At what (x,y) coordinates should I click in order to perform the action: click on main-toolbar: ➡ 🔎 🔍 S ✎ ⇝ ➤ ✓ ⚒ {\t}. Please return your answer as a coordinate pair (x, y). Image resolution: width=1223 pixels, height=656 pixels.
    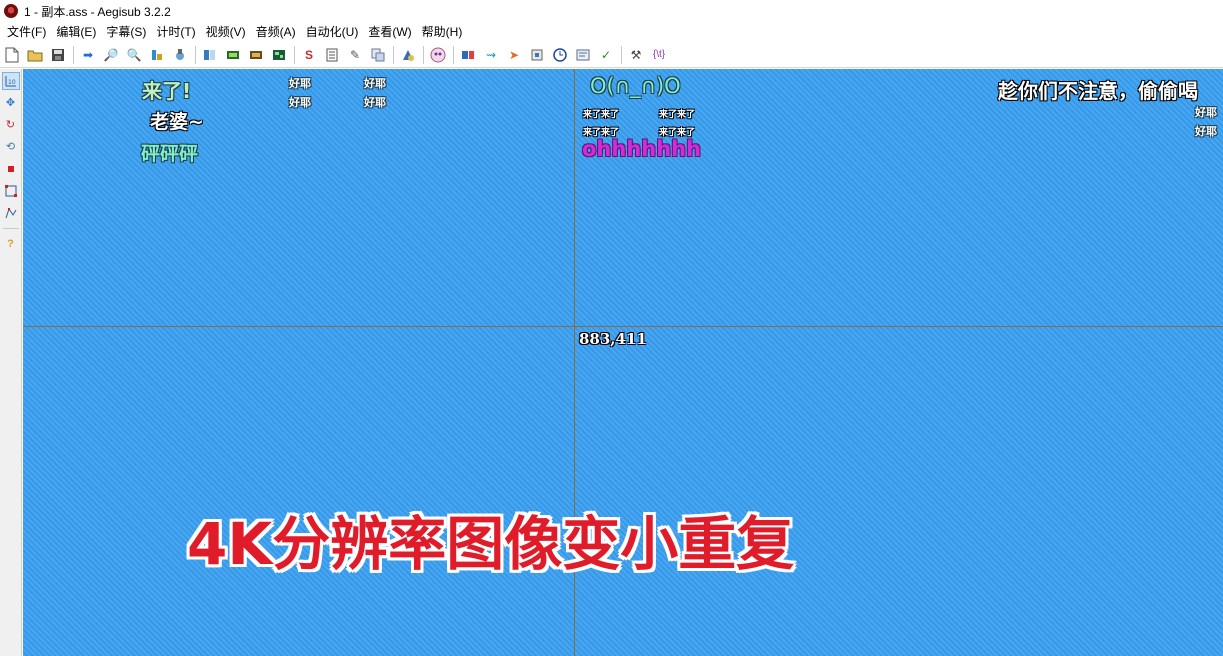
    Looking at the image, I should click on (611, 55).